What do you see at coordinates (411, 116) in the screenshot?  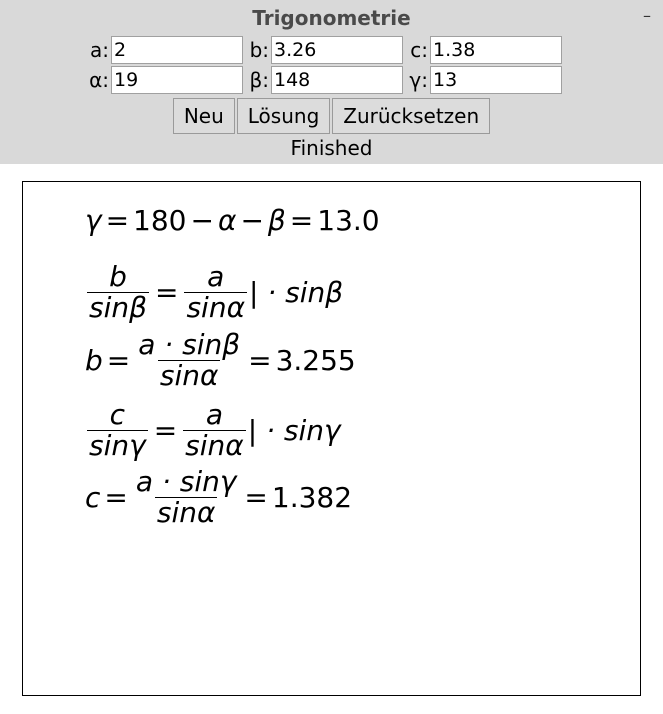 I see `reset-button: Zurücksetzen` at bounding box center [411, 116].